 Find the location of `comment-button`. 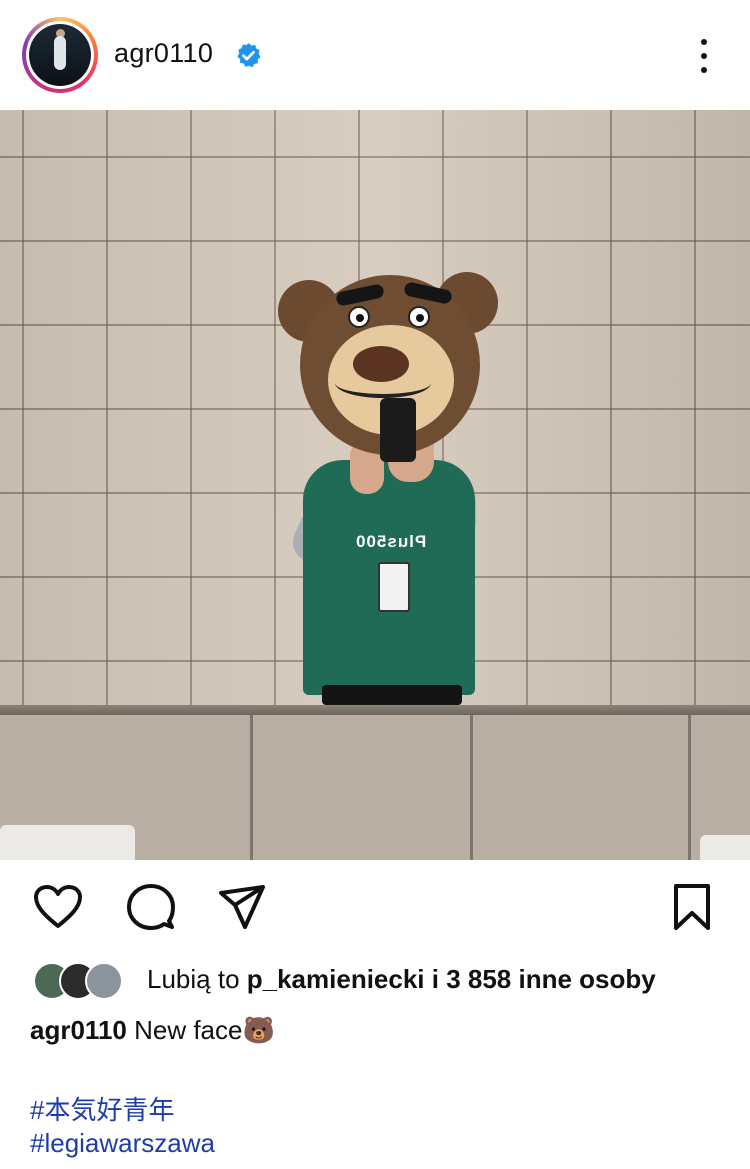

comment-button is located at coordinates (151, 907).